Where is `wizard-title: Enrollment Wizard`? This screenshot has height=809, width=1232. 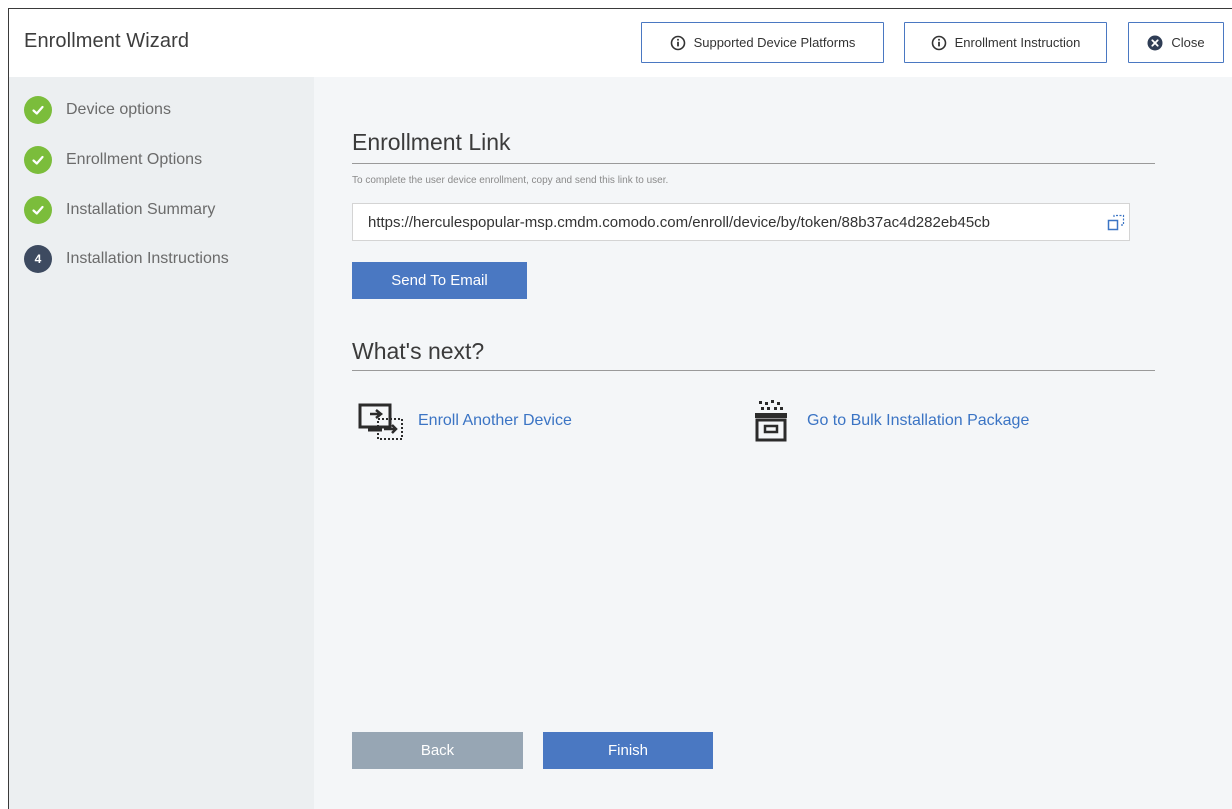 wizard-title: Enrollment Wizard is located at coordinates (107, 41).